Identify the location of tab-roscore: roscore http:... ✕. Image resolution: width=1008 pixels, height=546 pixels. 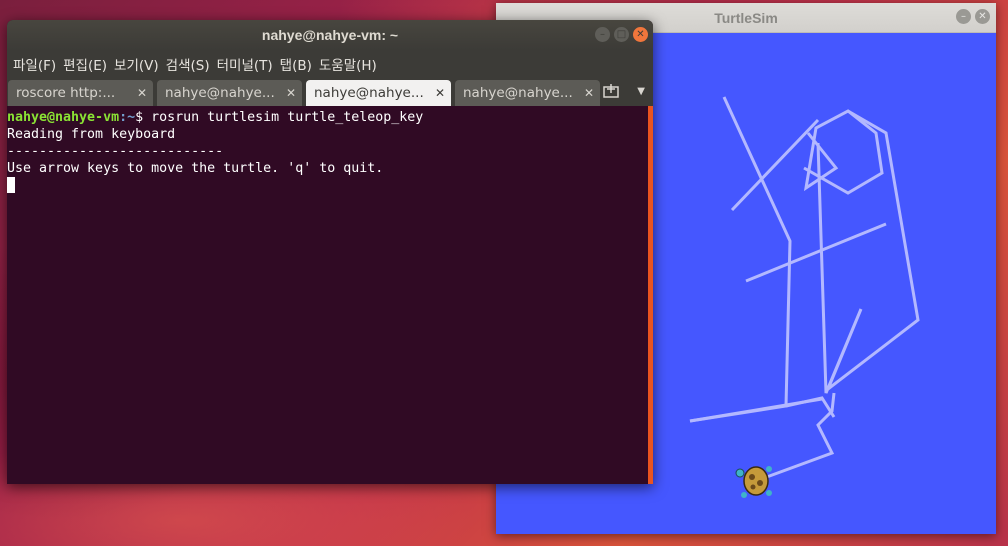
(80, 93).